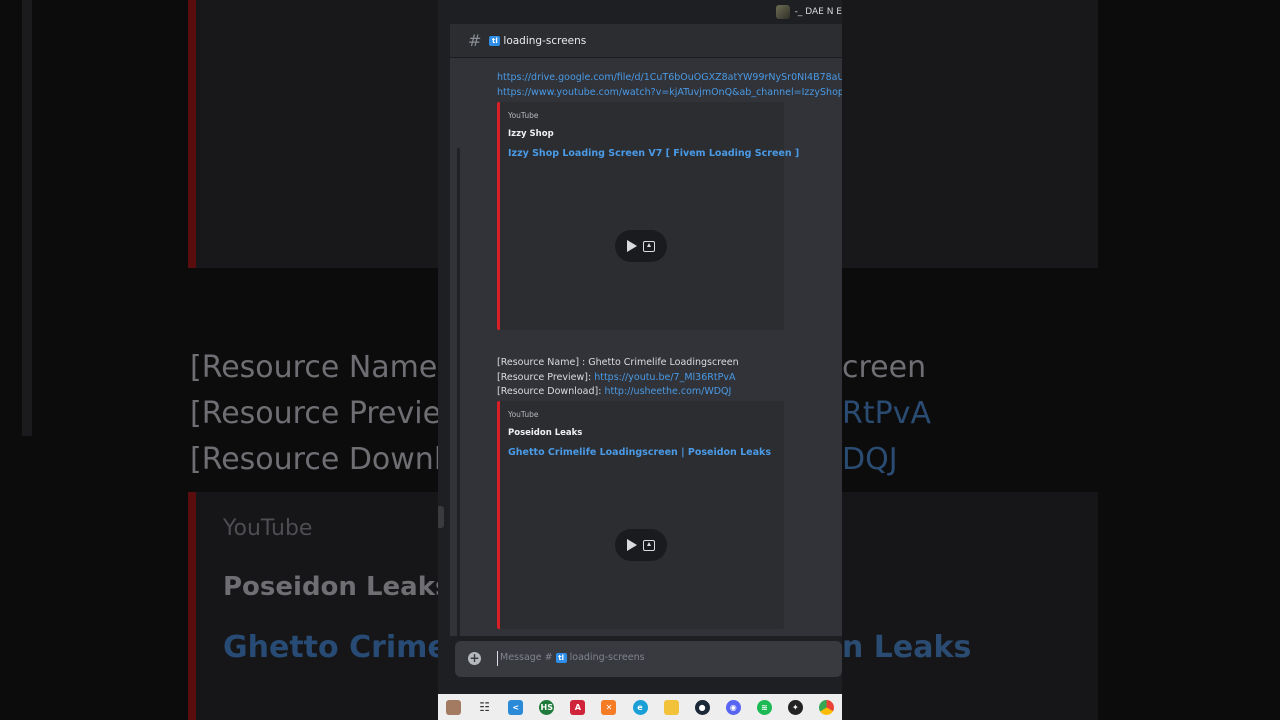 The image size is (1280, 720). I want to click on background-scrollbar, so click(27, 218).